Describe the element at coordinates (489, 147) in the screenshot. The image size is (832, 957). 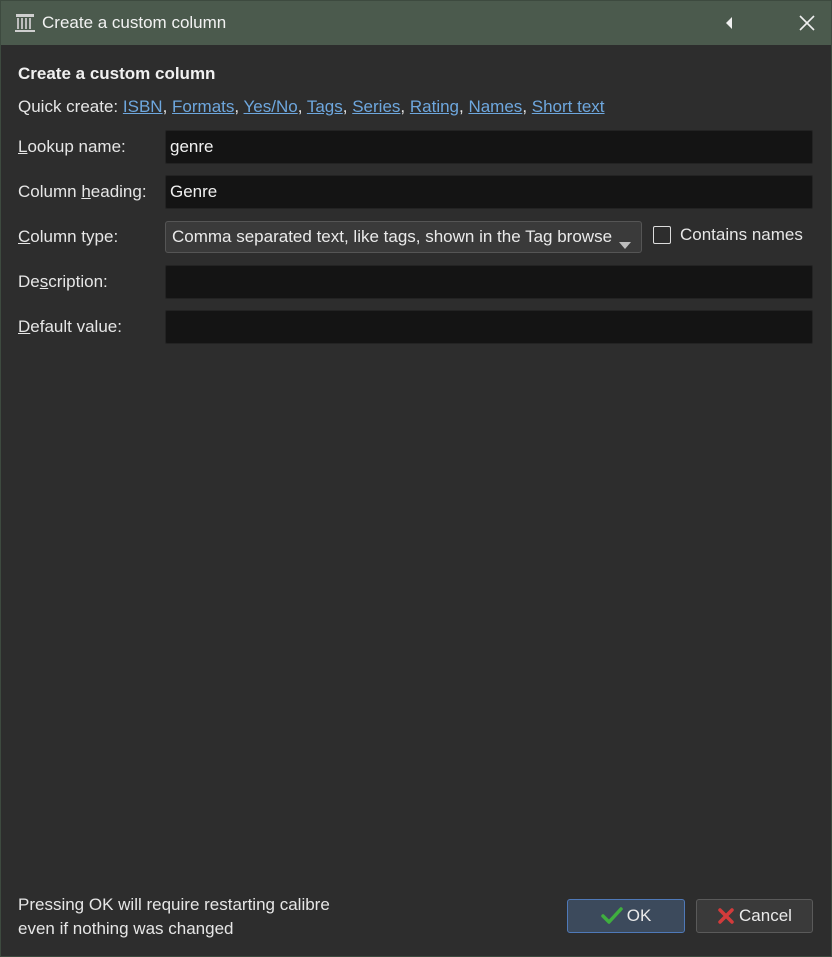
I see `lookup-name-input` at that location.